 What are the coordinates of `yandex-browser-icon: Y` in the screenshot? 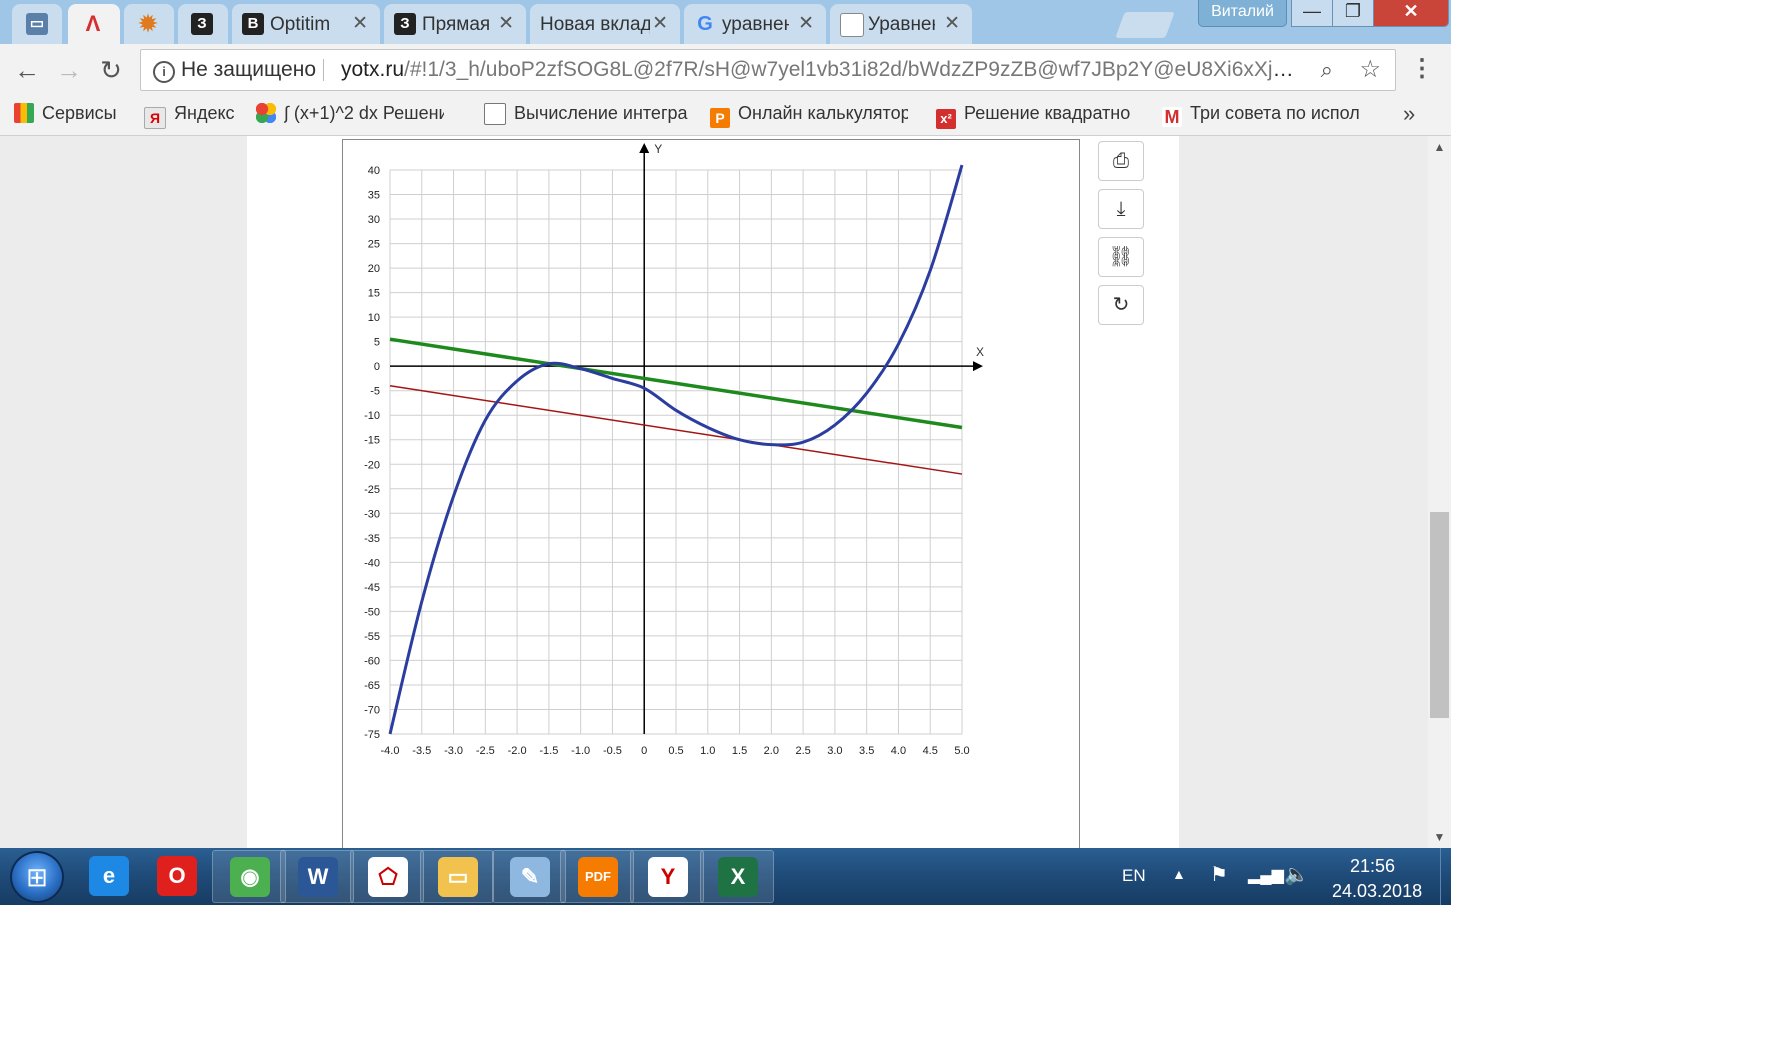 It's located at (668, 877).